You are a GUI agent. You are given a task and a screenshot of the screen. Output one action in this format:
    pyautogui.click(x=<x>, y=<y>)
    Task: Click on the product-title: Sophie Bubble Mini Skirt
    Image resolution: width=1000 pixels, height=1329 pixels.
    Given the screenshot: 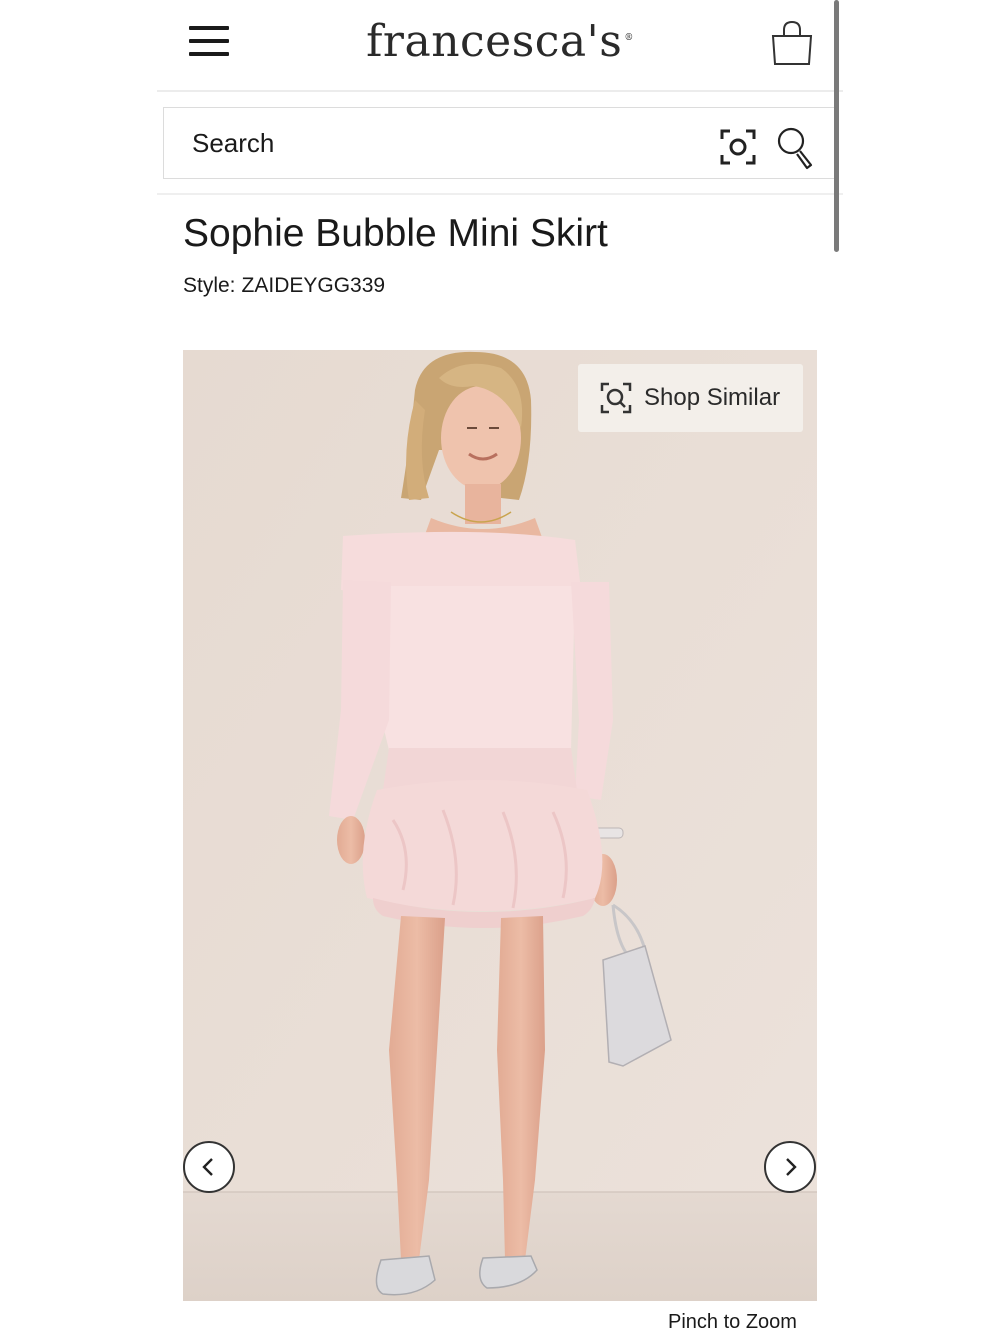 What is the action you would take?
    pyautogui.click(x=395, y=233)
    